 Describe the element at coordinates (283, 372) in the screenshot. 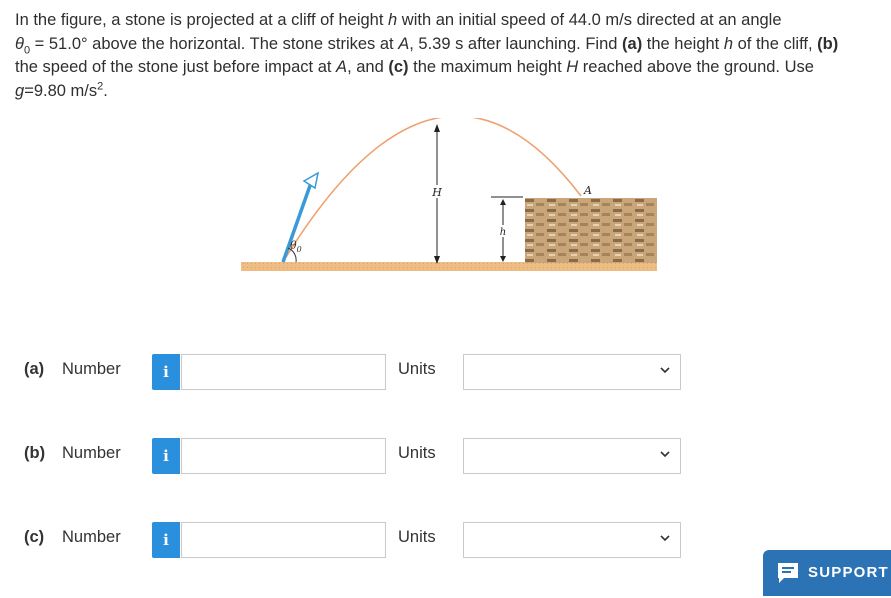

I see `number-input-a` at that location.